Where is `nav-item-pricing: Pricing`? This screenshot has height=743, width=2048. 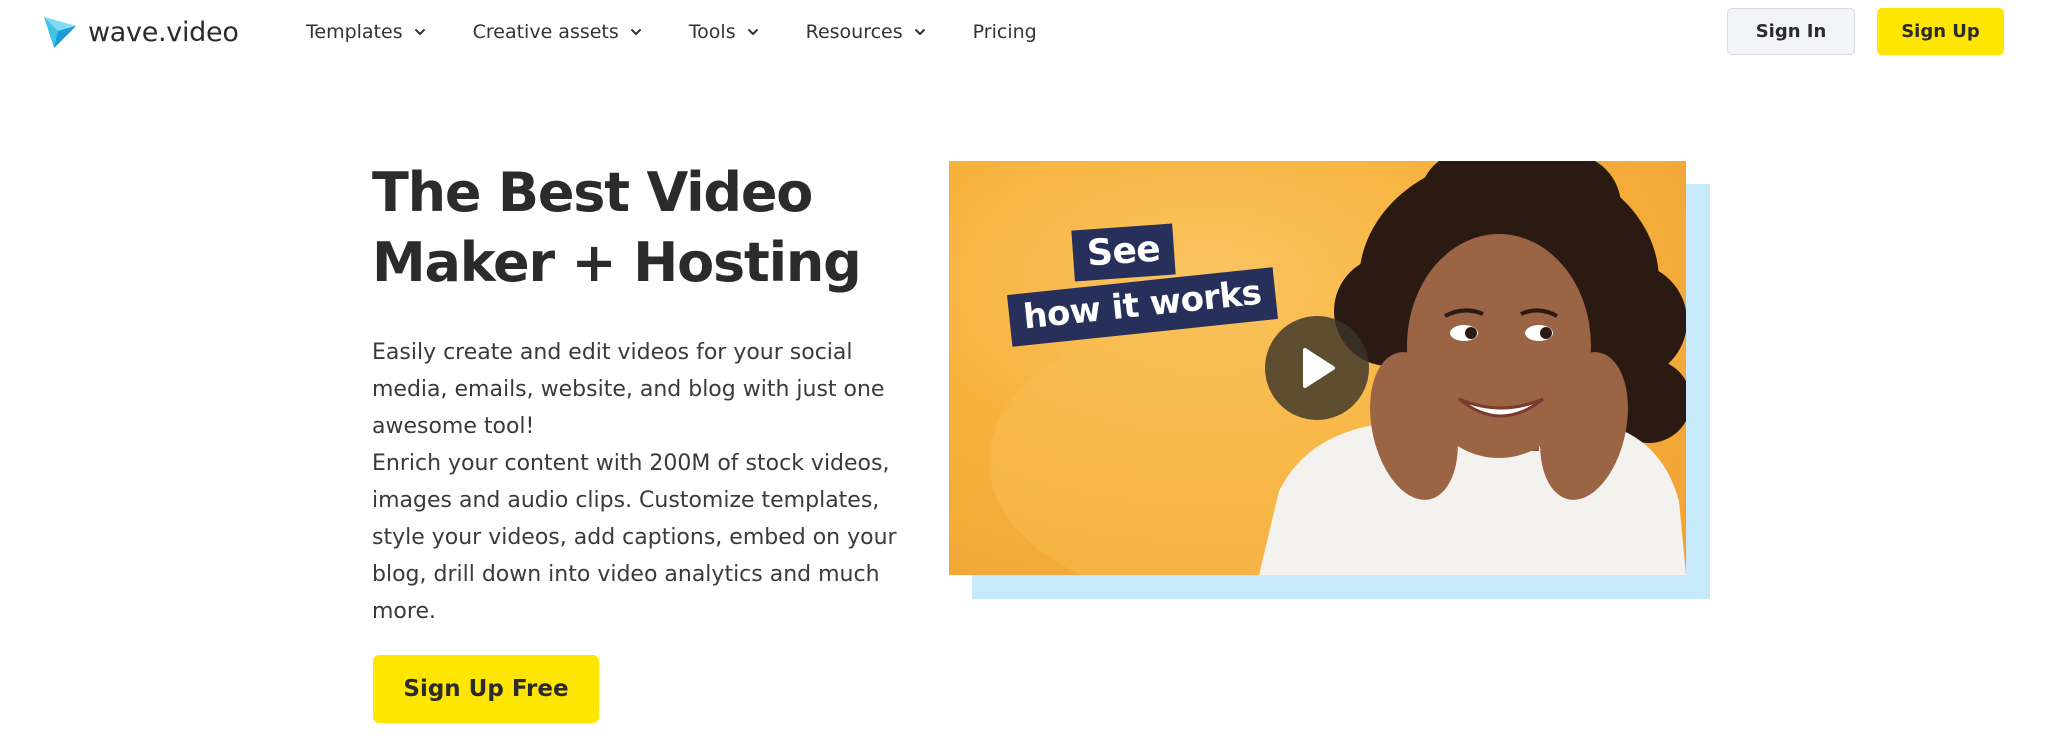 nav-item-pricing: Pricing is located at coordinates (1005, 32).